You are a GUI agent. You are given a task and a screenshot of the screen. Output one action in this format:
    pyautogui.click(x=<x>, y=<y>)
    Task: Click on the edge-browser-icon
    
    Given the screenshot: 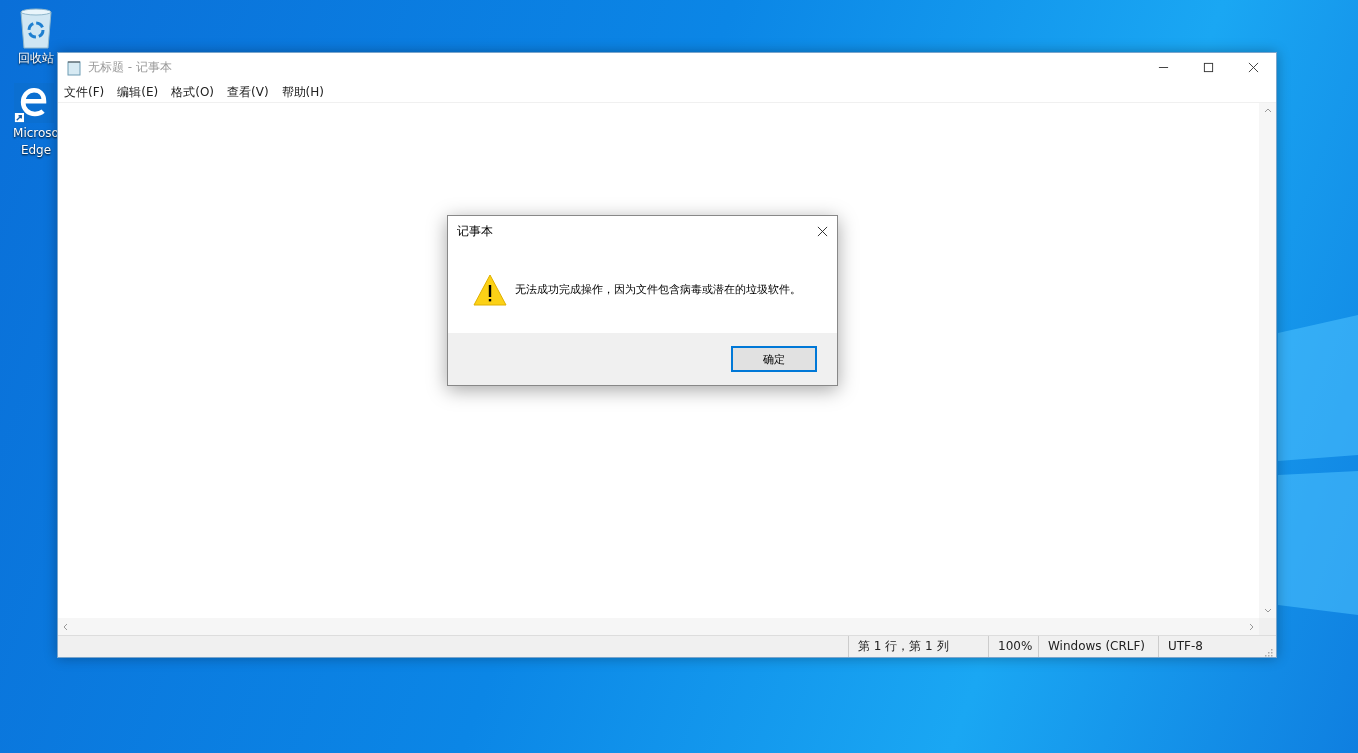 What is the action you would take?
    pyautogui.click(x=34, y=103)
    